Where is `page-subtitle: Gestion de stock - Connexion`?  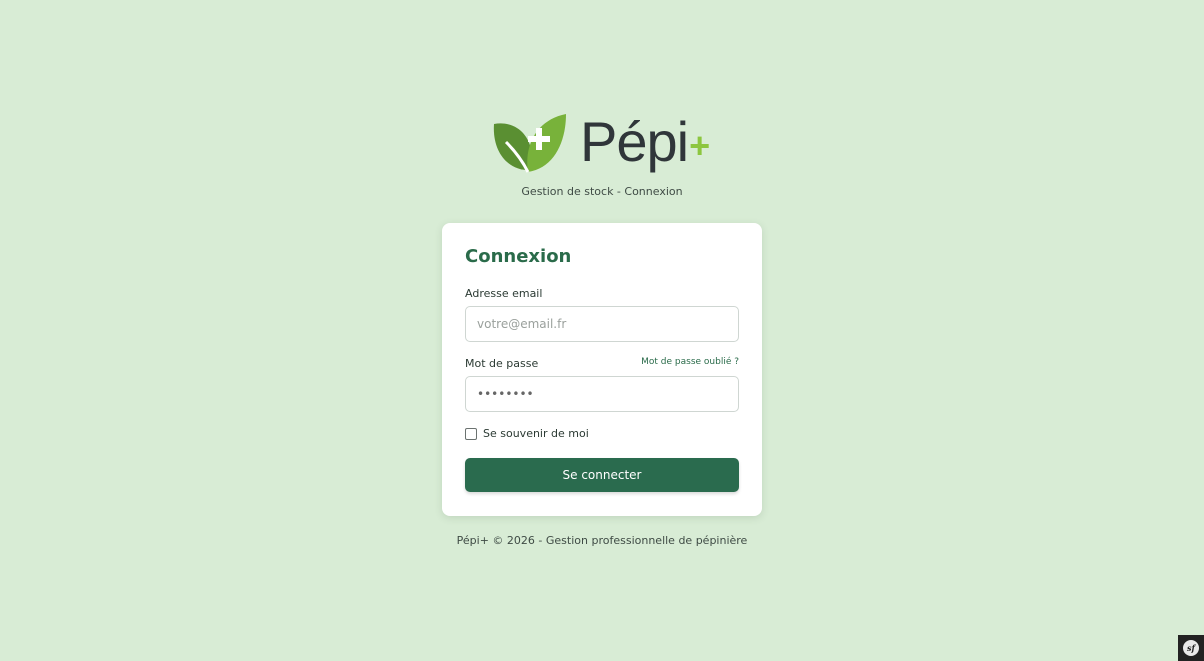 page-subtitle: Gestion de stock - Connexion is located at coordinates (602, 191).